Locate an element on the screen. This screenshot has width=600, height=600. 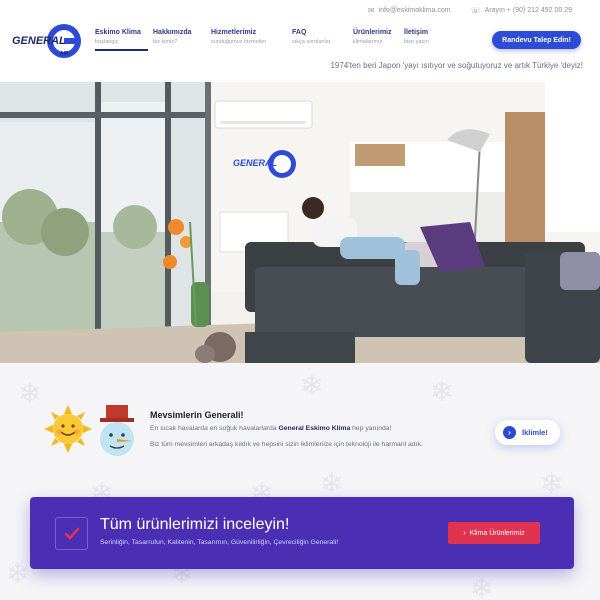
iklimle-button: › İklimle! is located at coordinates (527, 432).